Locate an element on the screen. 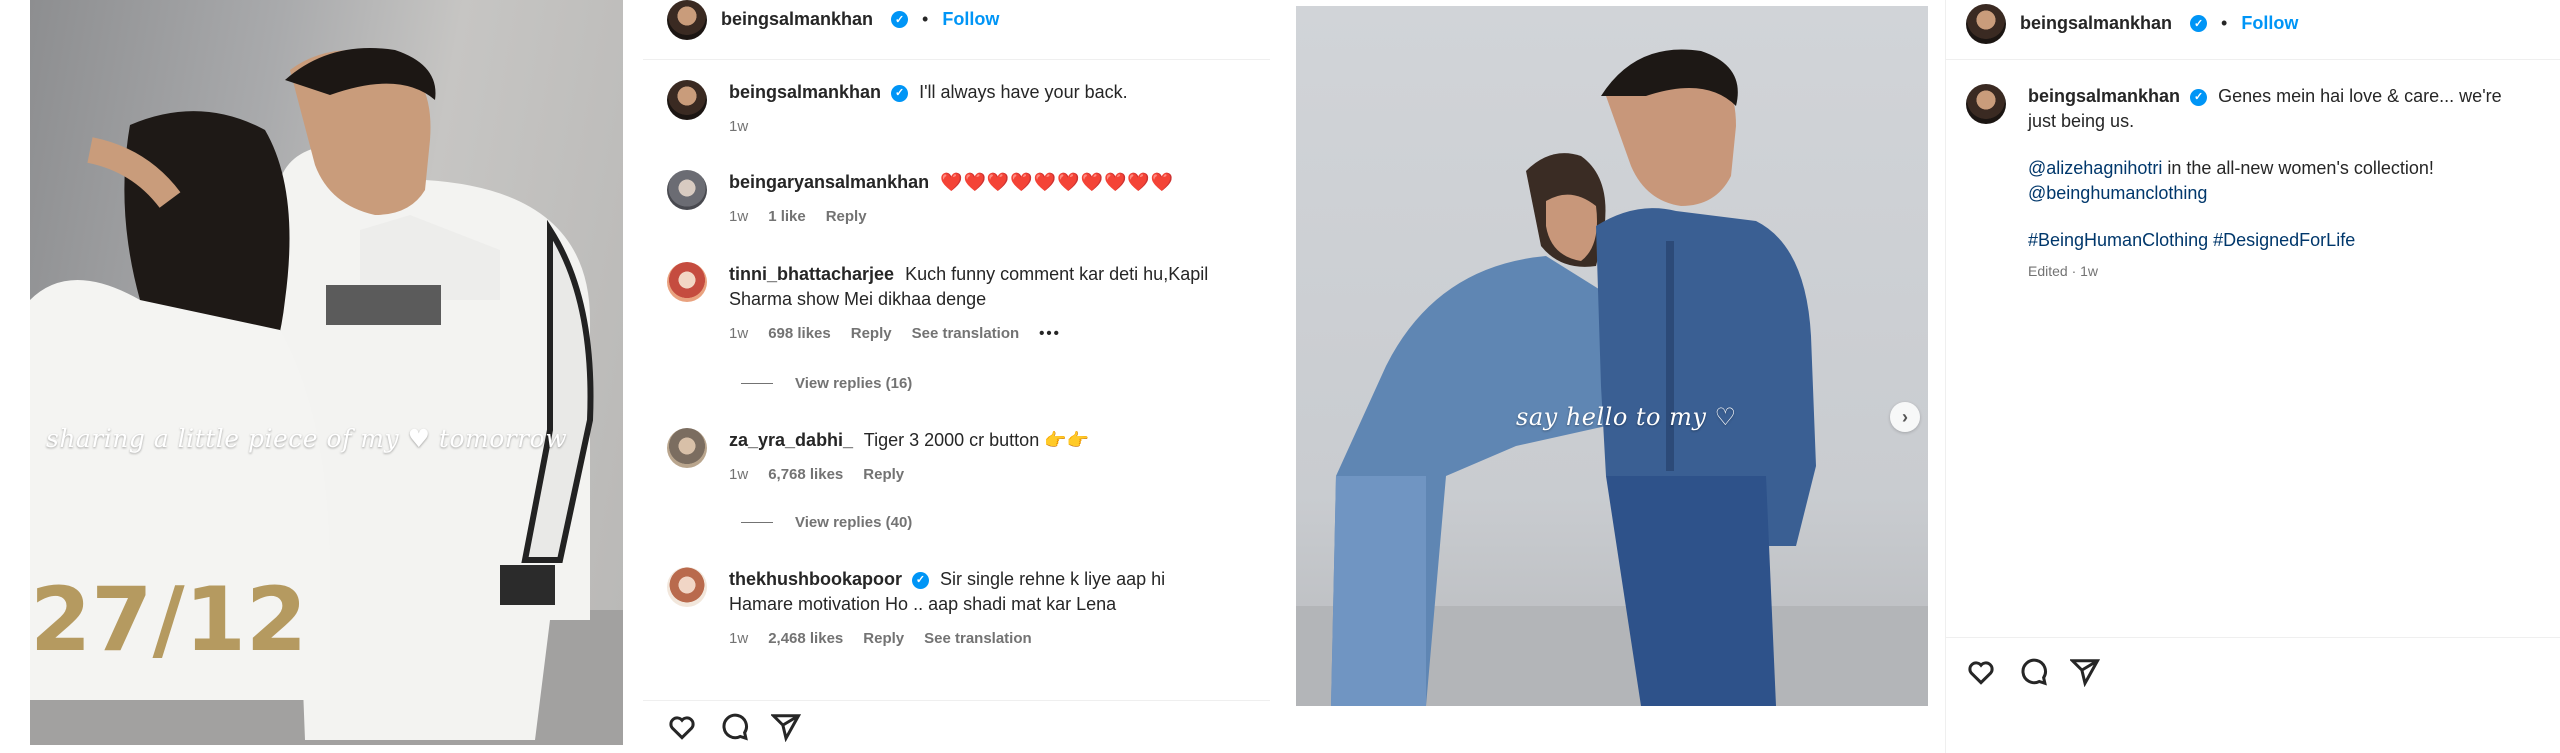 This screenshot has width=2560, height=753. svg-text: 27/12 is located at coordinates (168, 619).